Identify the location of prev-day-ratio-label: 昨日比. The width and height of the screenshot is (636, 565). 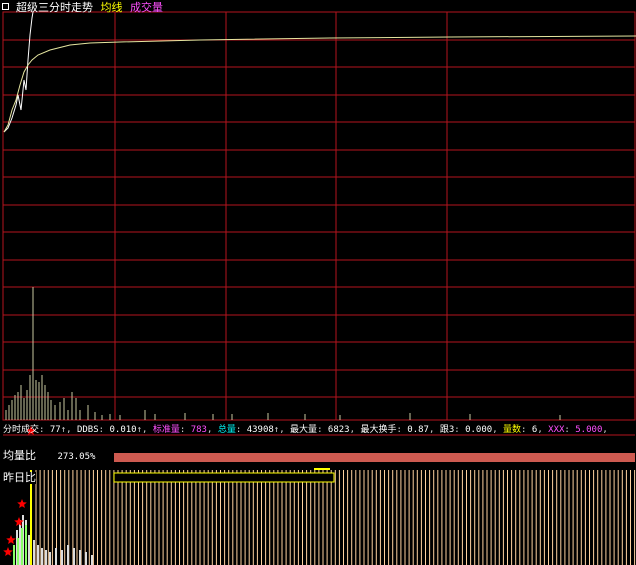
(19, 477).